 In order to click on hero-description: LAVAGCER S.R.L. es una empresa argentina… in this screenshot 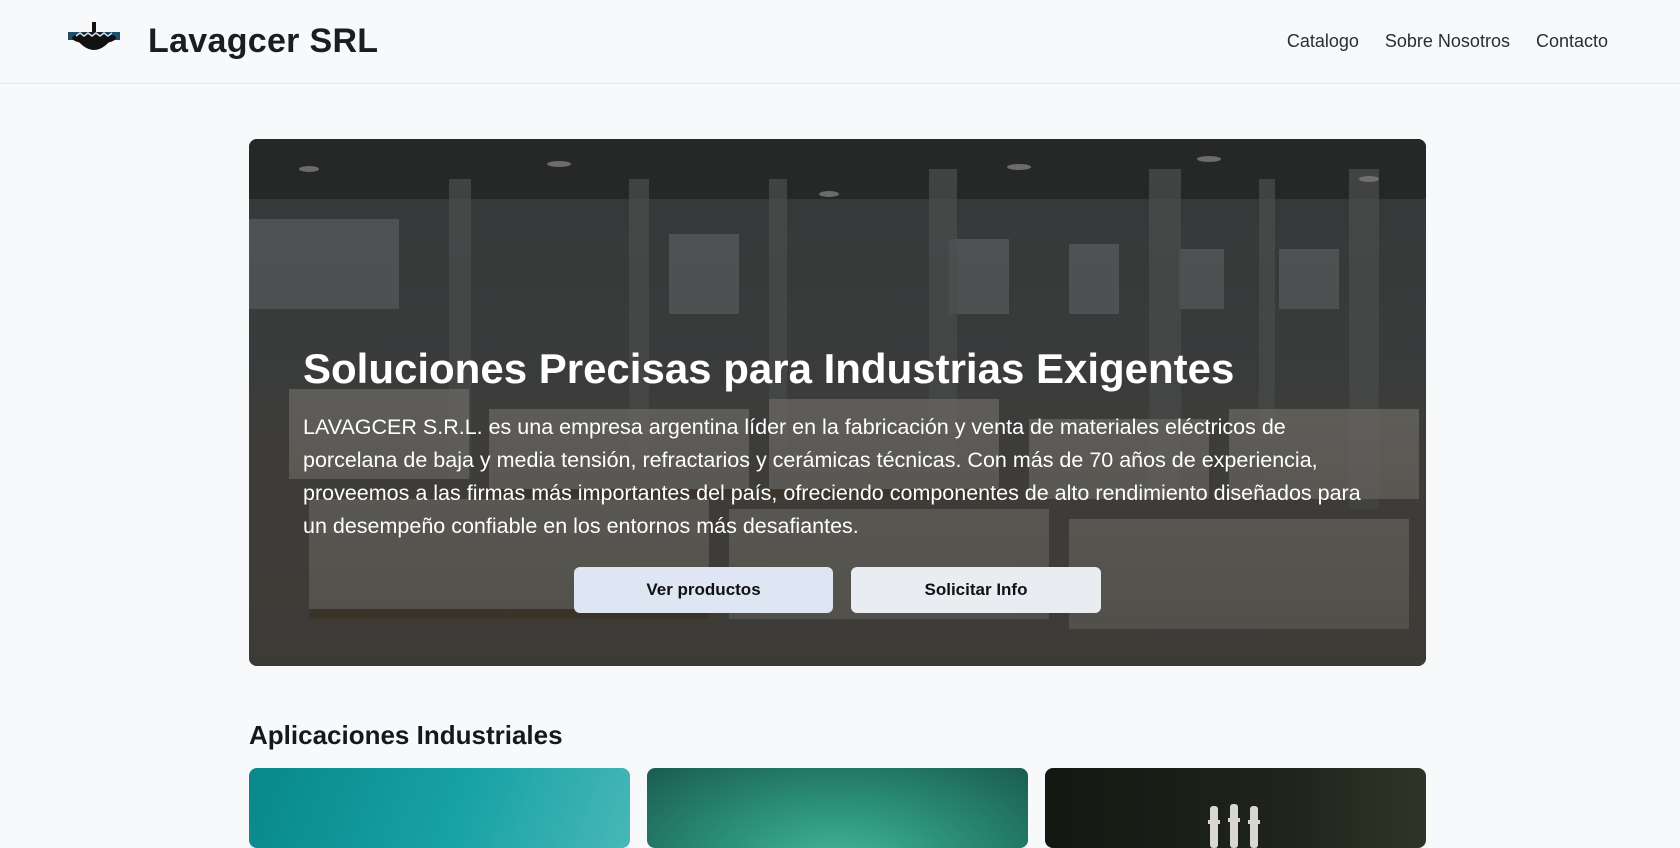, I will do `click(832, 476)`.